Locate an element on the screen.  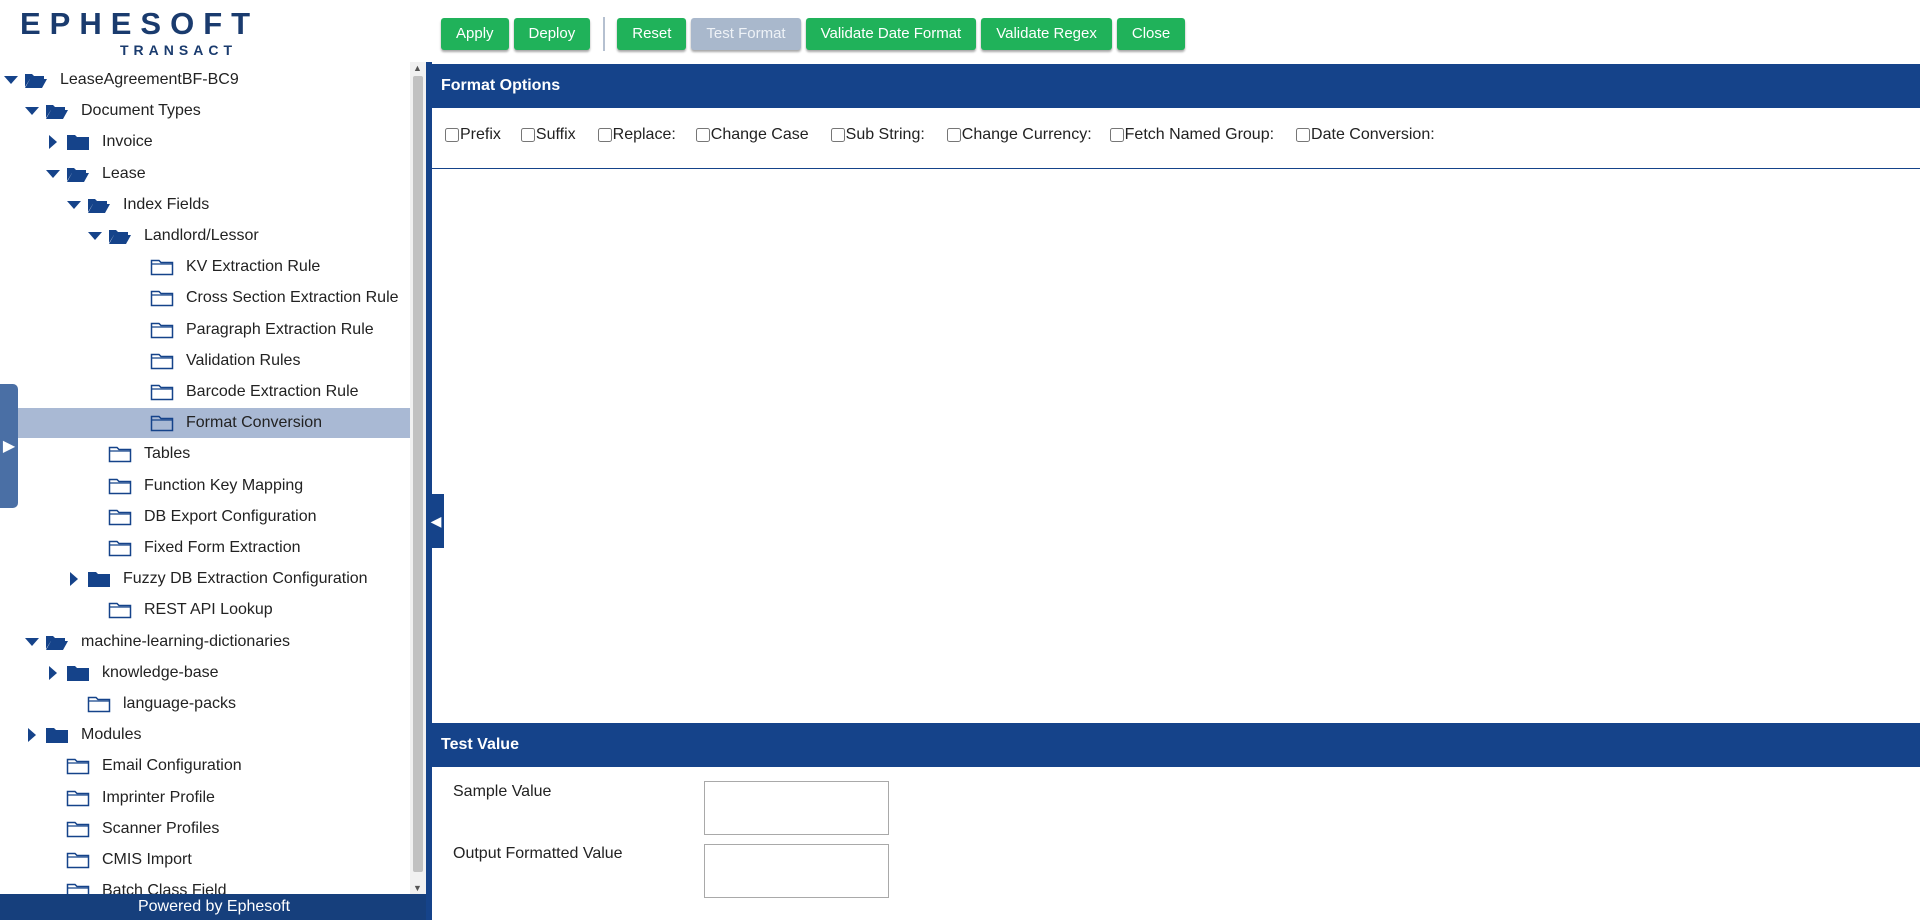
tree-node-label: Batch Class Field is located at coordinates (164, 888).